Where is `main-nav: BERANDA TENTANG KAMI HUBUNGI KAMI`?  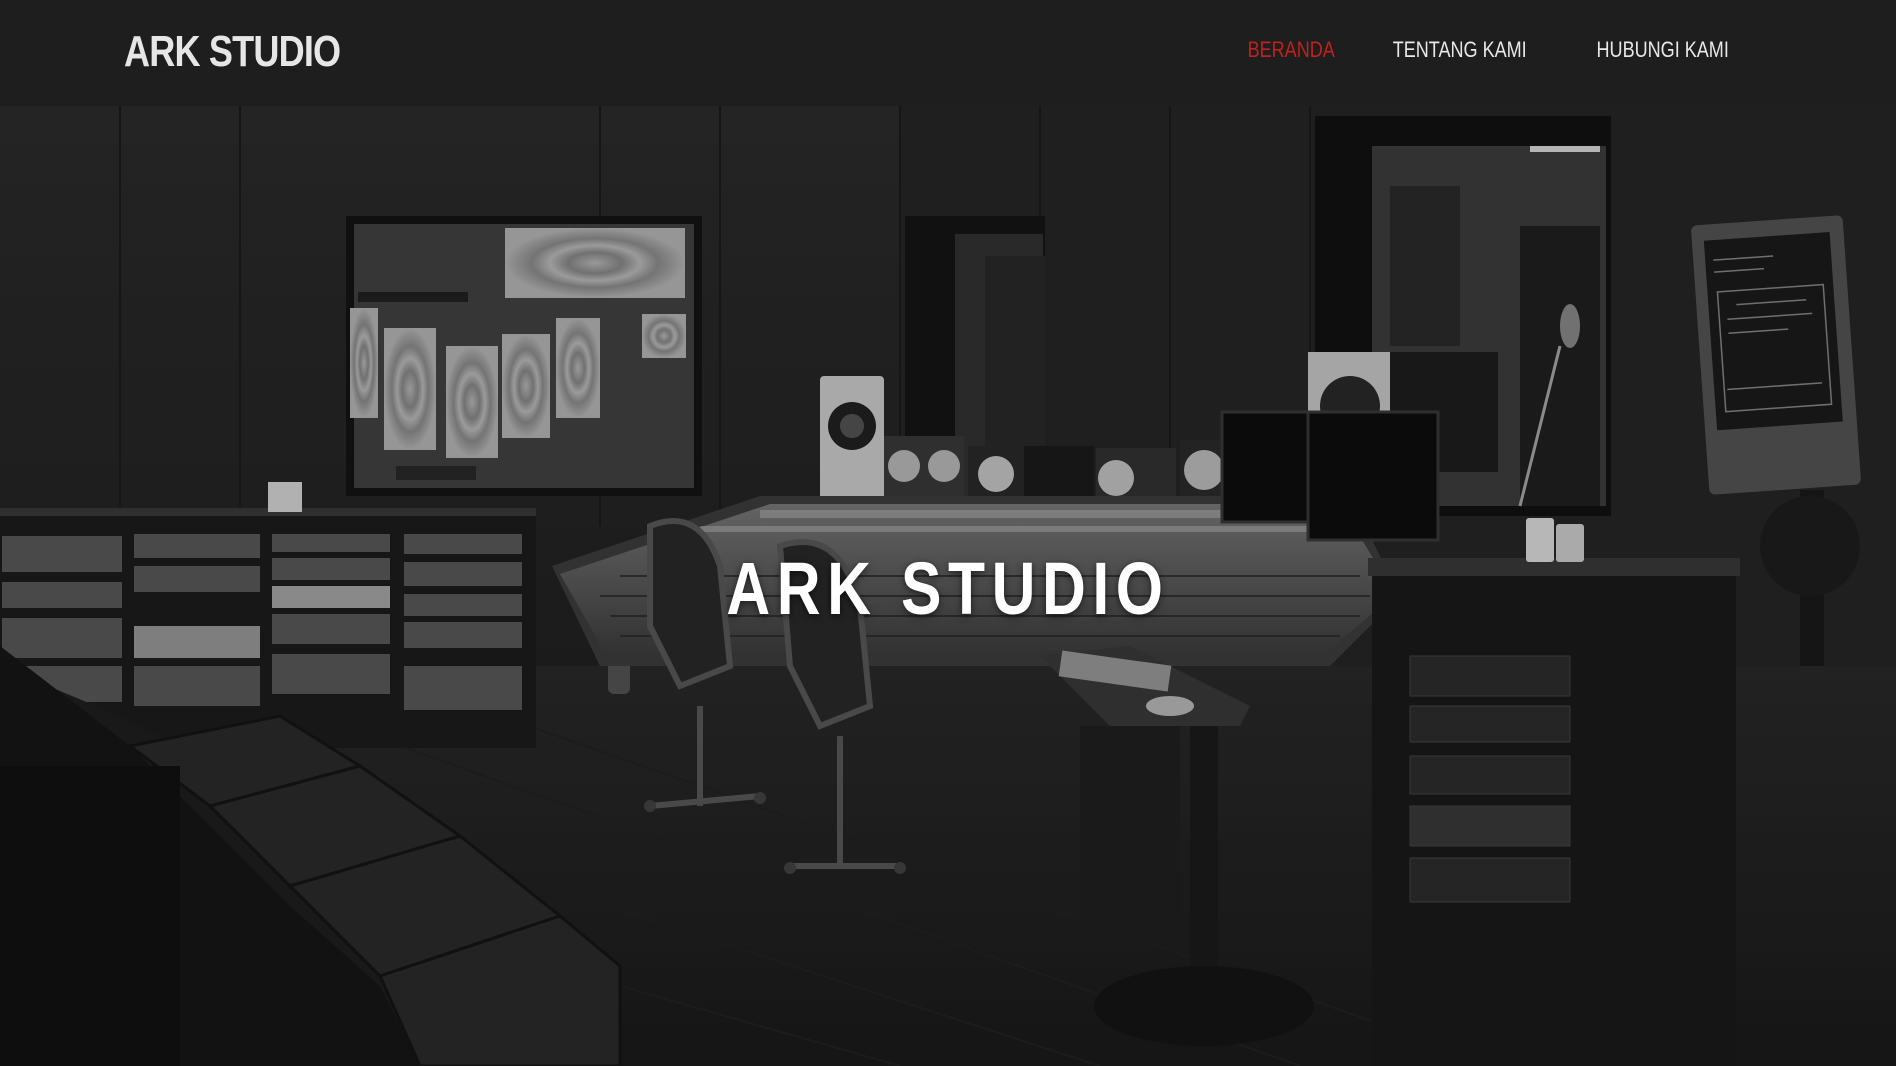 main-nav: BERANDA TENTANG KAMI HUBUNGI KAMI is located at coordinates (1490, 50).